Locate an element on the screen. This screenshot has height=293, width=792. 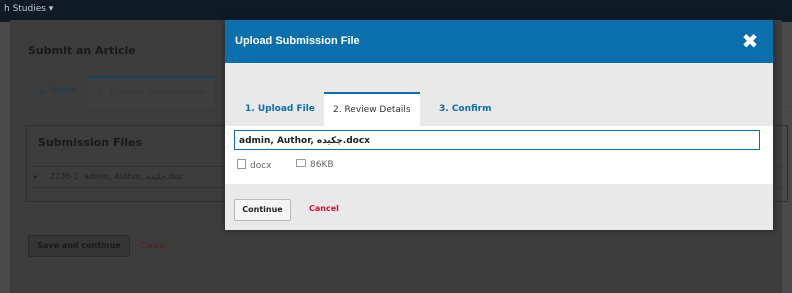
file-name-link: admin, Author, جکیده.doc is located at coordinates (133, 176).